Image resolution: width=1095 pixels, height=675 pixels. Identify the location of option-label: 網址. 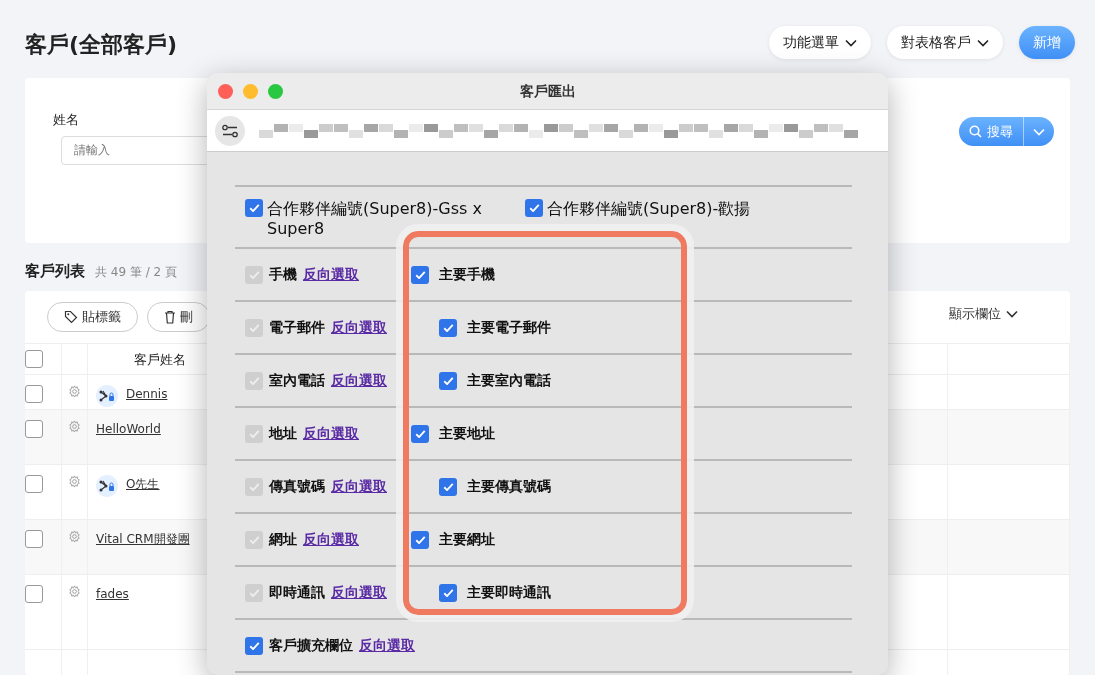
(283, 539).